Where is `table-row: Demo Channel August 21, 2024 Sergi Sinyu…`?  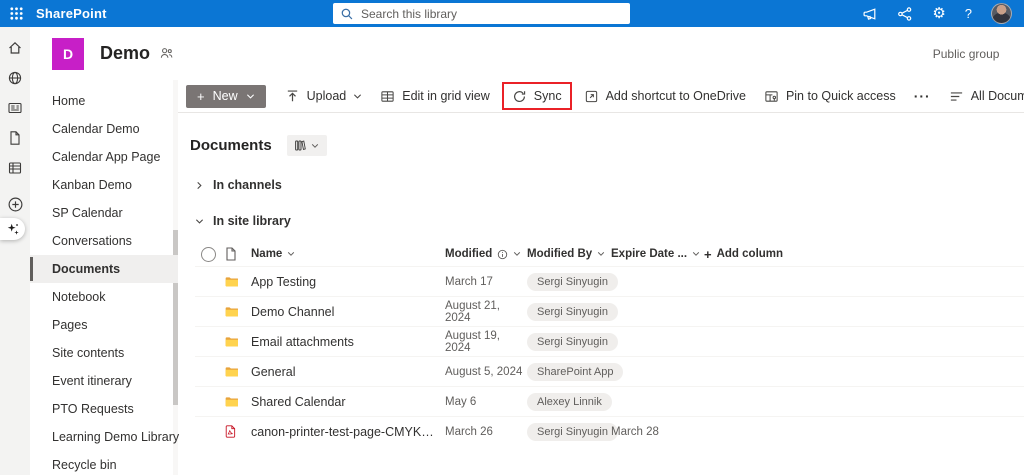
table-row: Demo Channel August 21, 2024 Sergi Sinyu… is located at coordinates (609, 311).